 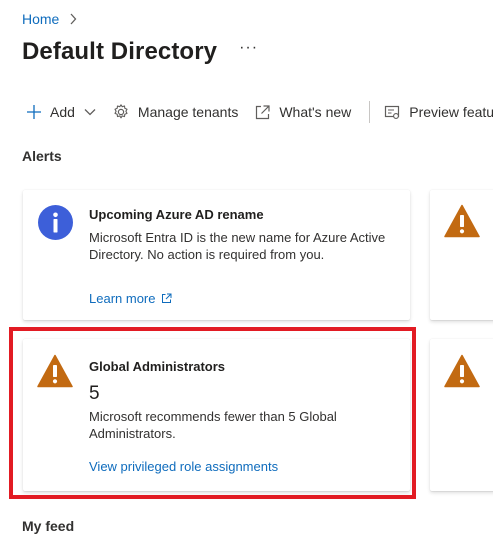 What do you see at coordinates (40, 19) in the screenshot?
I see `breadcrumb-home-link: Home` at bounding box center [40, 19].